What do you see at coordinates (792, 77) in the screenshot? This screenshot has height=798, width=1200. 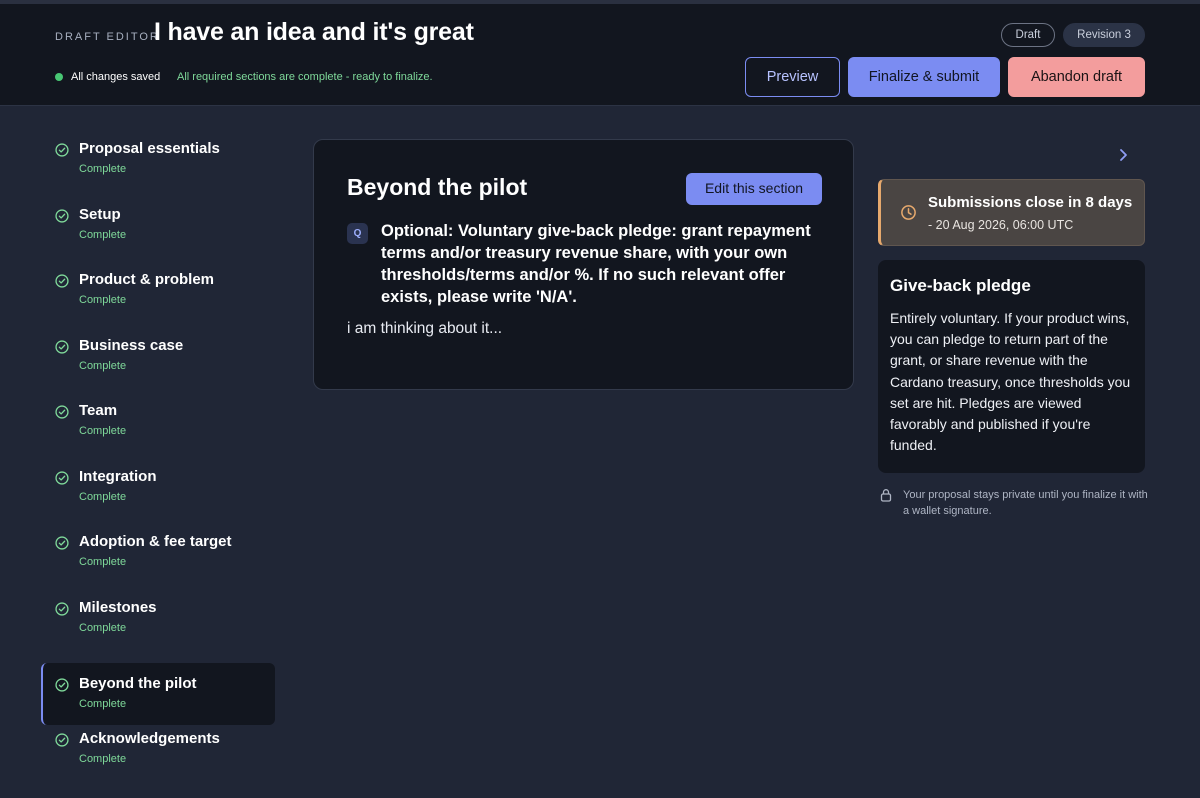 I see `preview-button: Preview` at bounding box center [792, 77].